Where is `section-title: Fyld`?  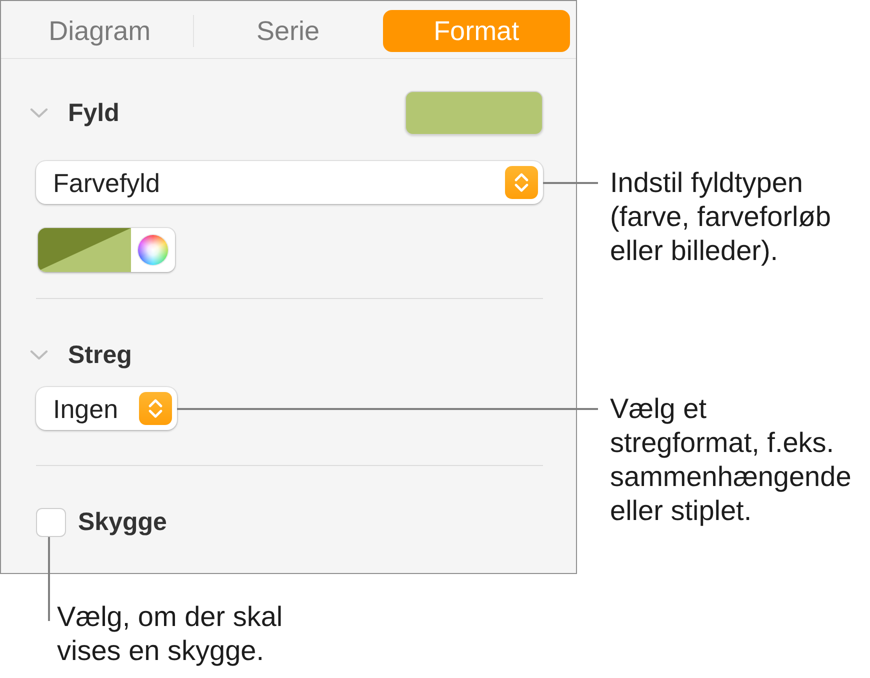 section-title: Fyld is located at coordinates (94, 113).